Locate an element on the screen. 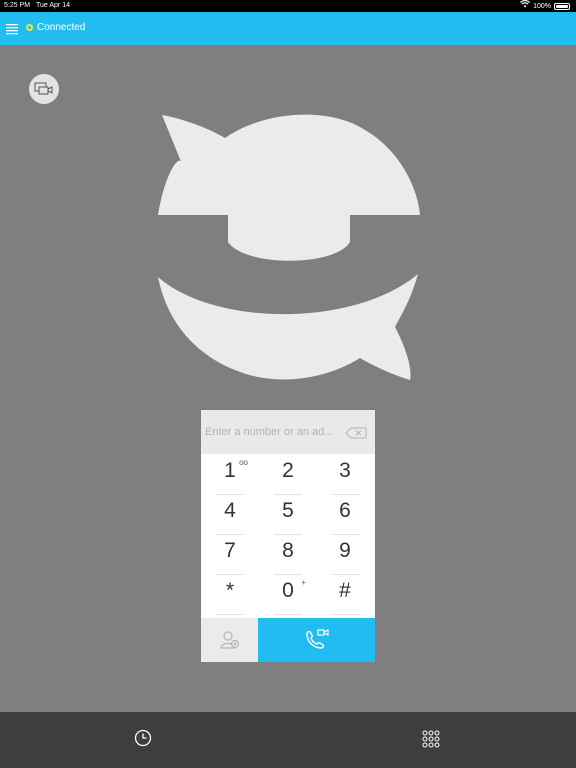  dial-key-digit: 7 is located at coordinates (230, 550).